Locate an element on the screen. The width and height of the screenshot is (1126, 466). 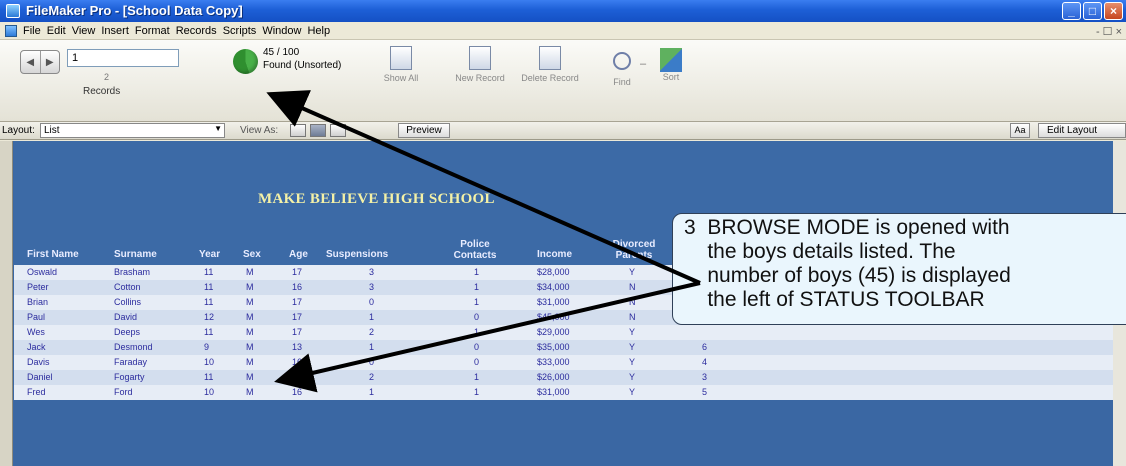
close-button: × is located at coordinates (1113, 11).